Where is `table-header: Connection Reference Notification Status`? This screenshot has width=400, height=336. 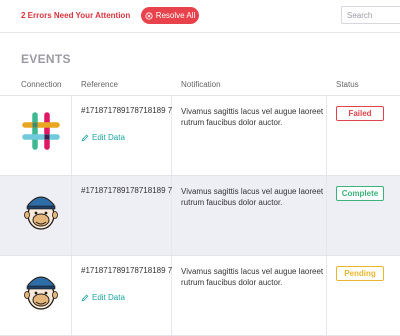 table-header: Connection Reference Notification Status is located at coordinates (200, 84).